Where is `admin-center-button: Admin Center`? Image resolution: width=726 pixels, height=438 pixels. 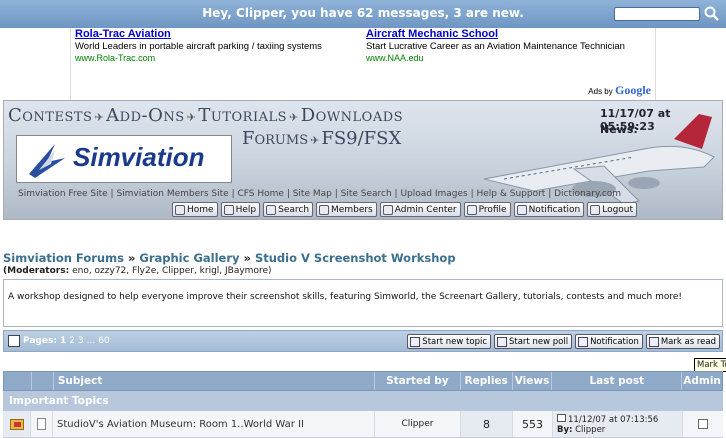 admin-center-button: Admin Center is located at coordinates (420, 209).